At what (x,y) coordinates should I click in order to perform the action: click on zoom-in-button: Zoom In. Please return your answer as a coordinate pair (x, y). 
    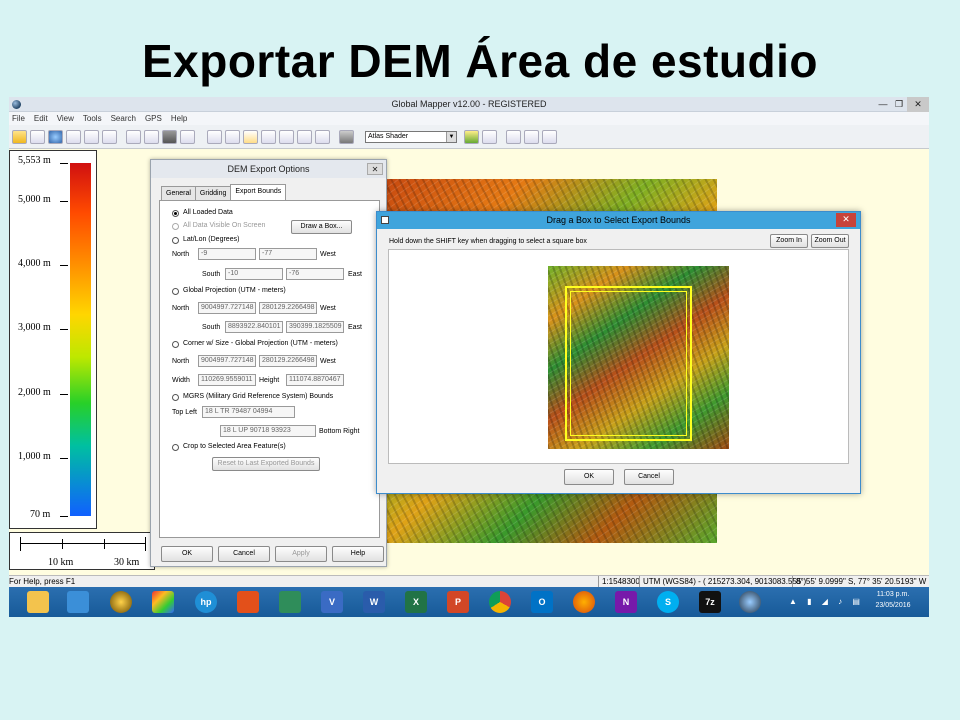
    Looking at the image, I should click on (789, 241).